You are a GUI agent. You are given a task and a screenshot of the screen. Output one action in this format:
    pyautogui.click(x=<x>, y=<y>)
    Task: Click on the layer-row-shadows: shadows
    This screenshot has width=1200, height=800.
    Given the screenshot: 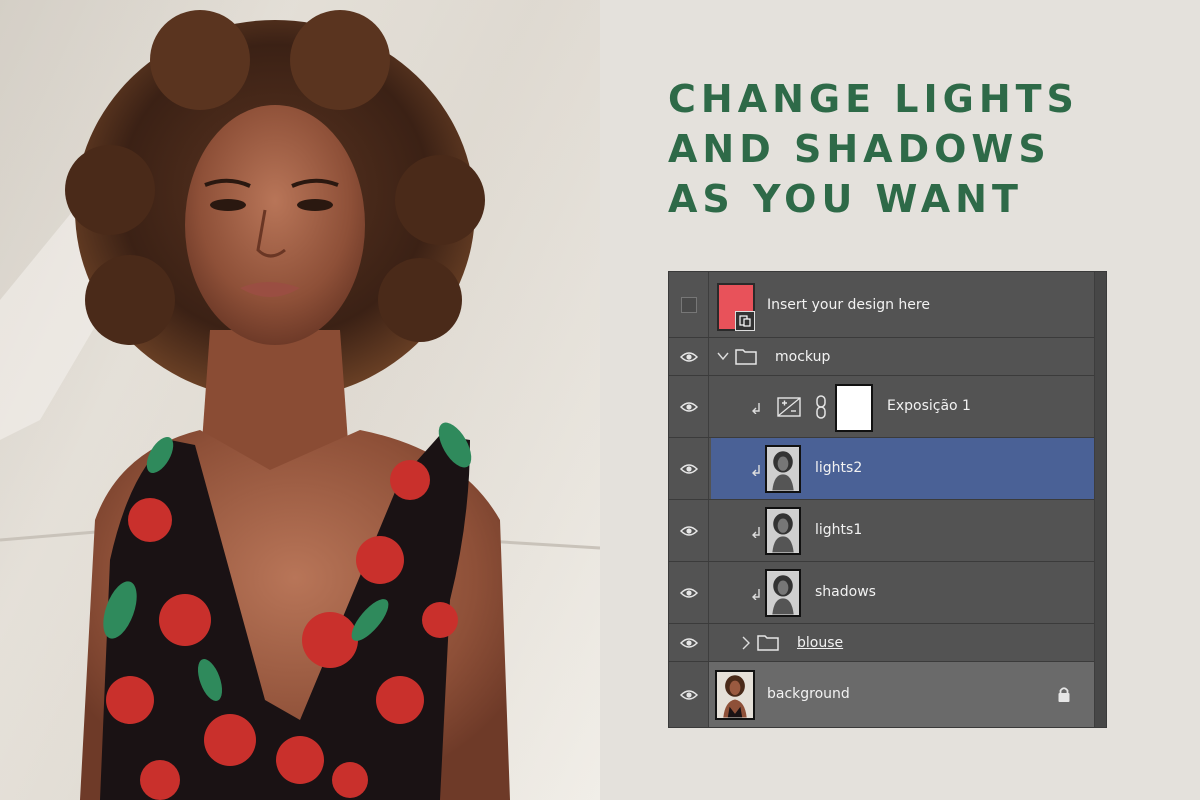 What is the action you would take?
    pyautogui.click(x=882, y=593)
    